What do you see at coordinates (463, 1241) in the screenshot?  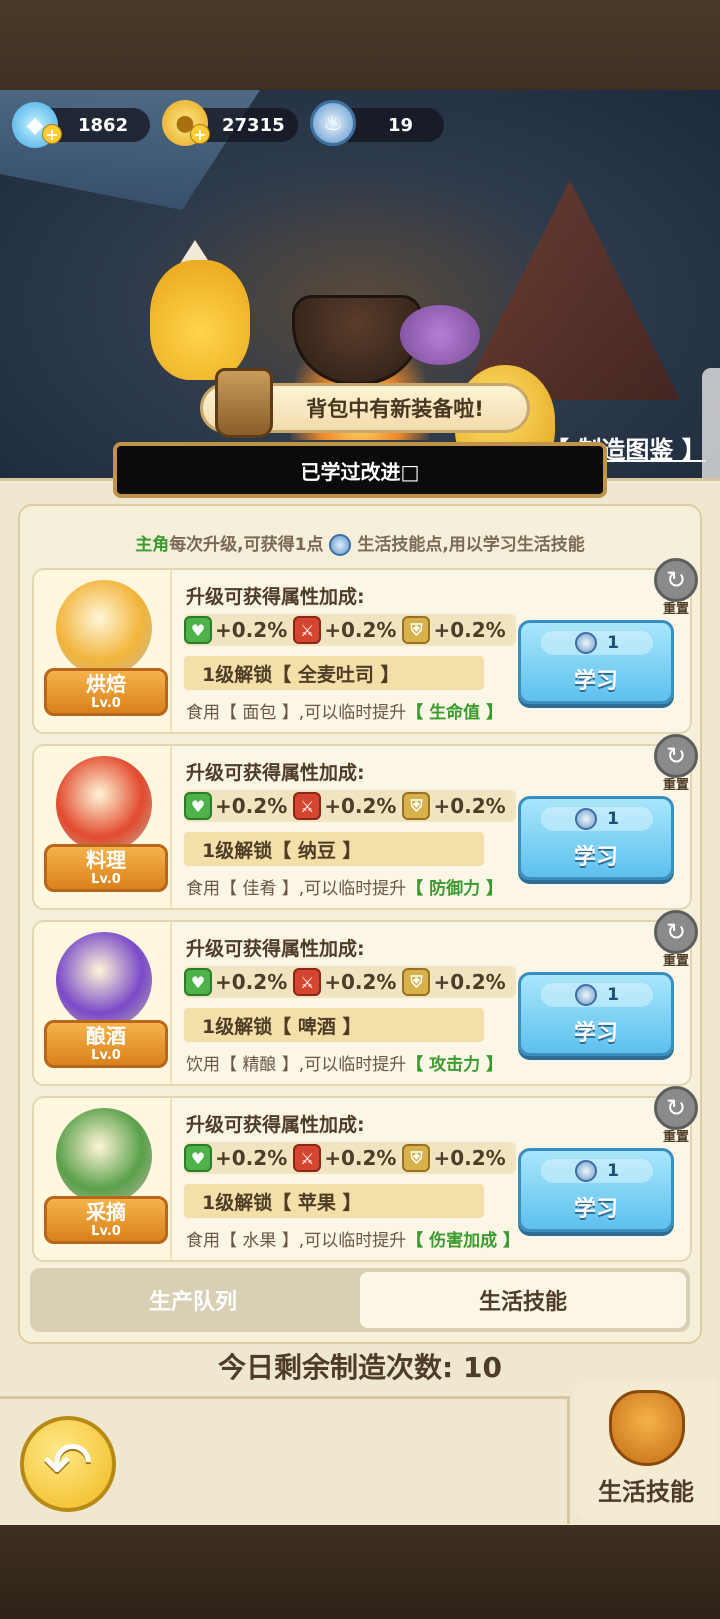 I see `consume-stat: 【 伤害加成 】` at bounding box center [463, 1241].